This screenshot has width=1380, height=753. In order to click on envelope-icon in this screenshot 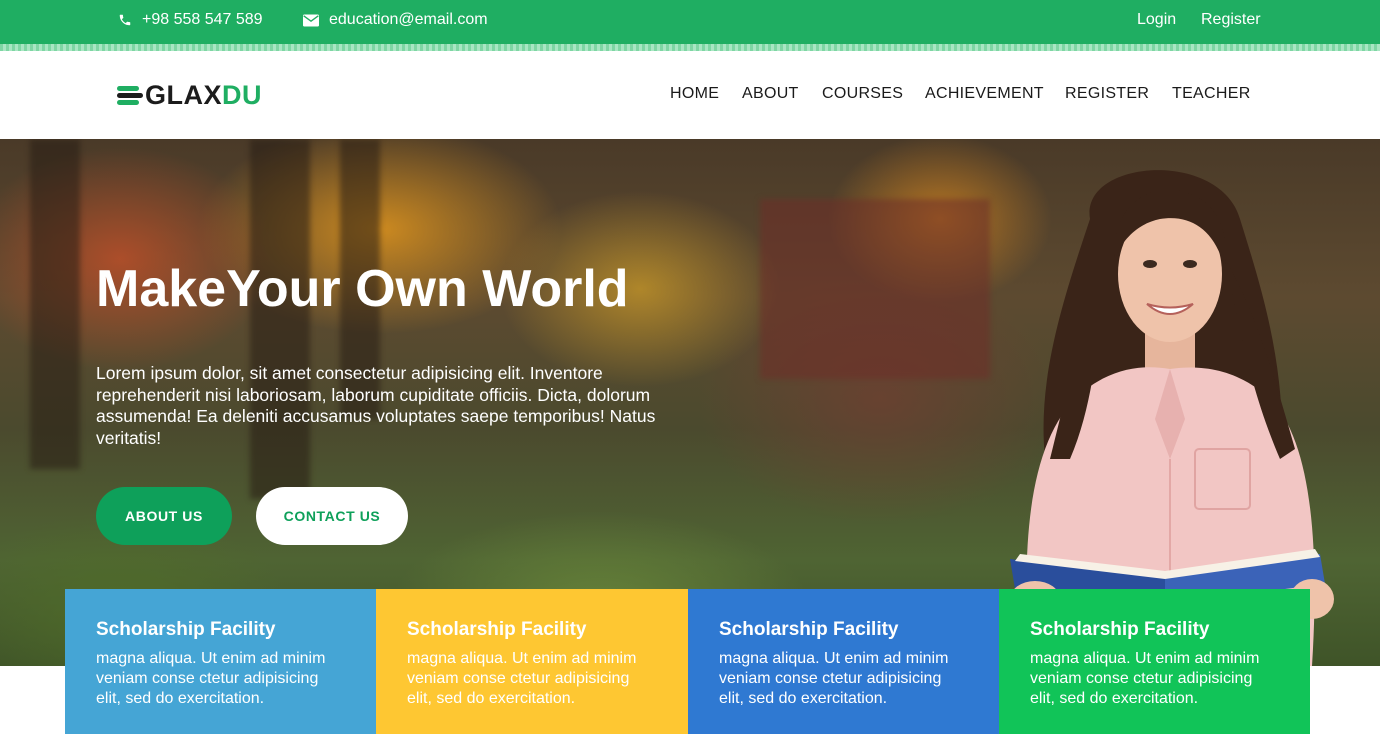, I will do `click(311, 20)`.